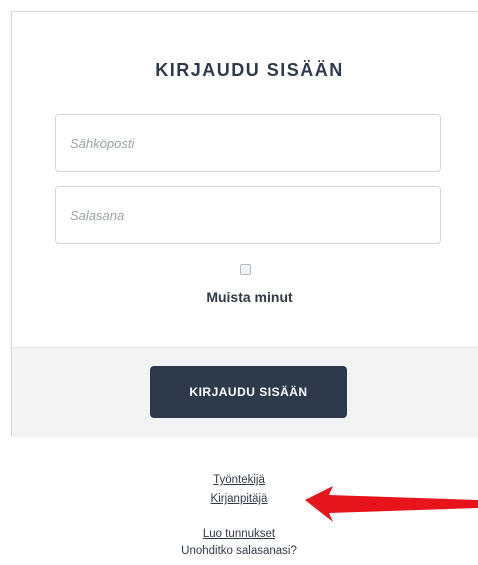 This screenshot has height=565, width=478. I want to click on create-account-link-row: Luo tunnukset, so click(239, 534).